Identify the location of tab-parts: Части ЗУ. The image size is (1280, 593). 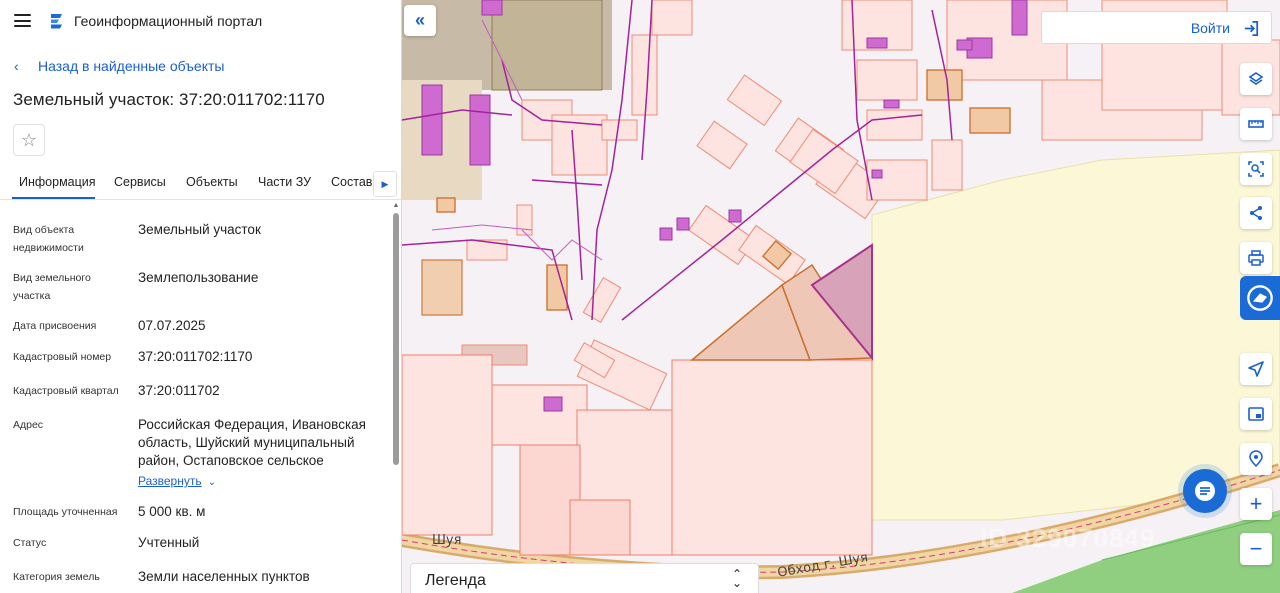
(284, 182).